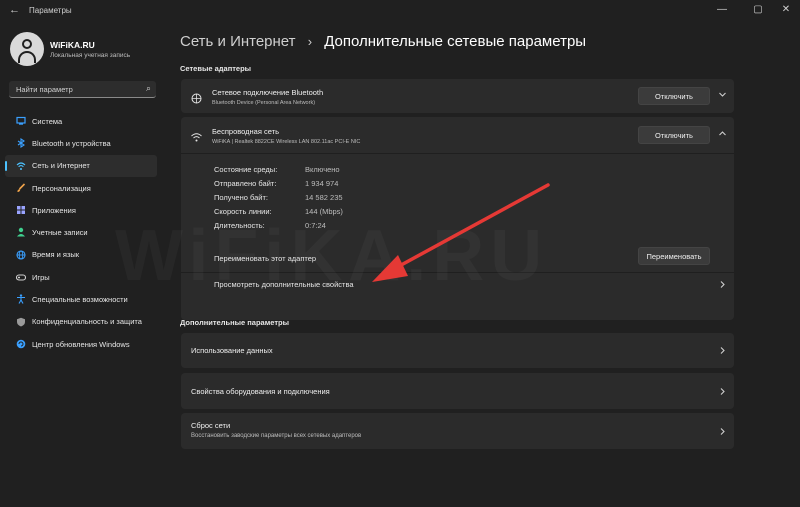  What do you see at coordinates (82, 277) in the screenshot?
I see `sidebar-item-gaming: Игры` at bounding box center [82, 277].